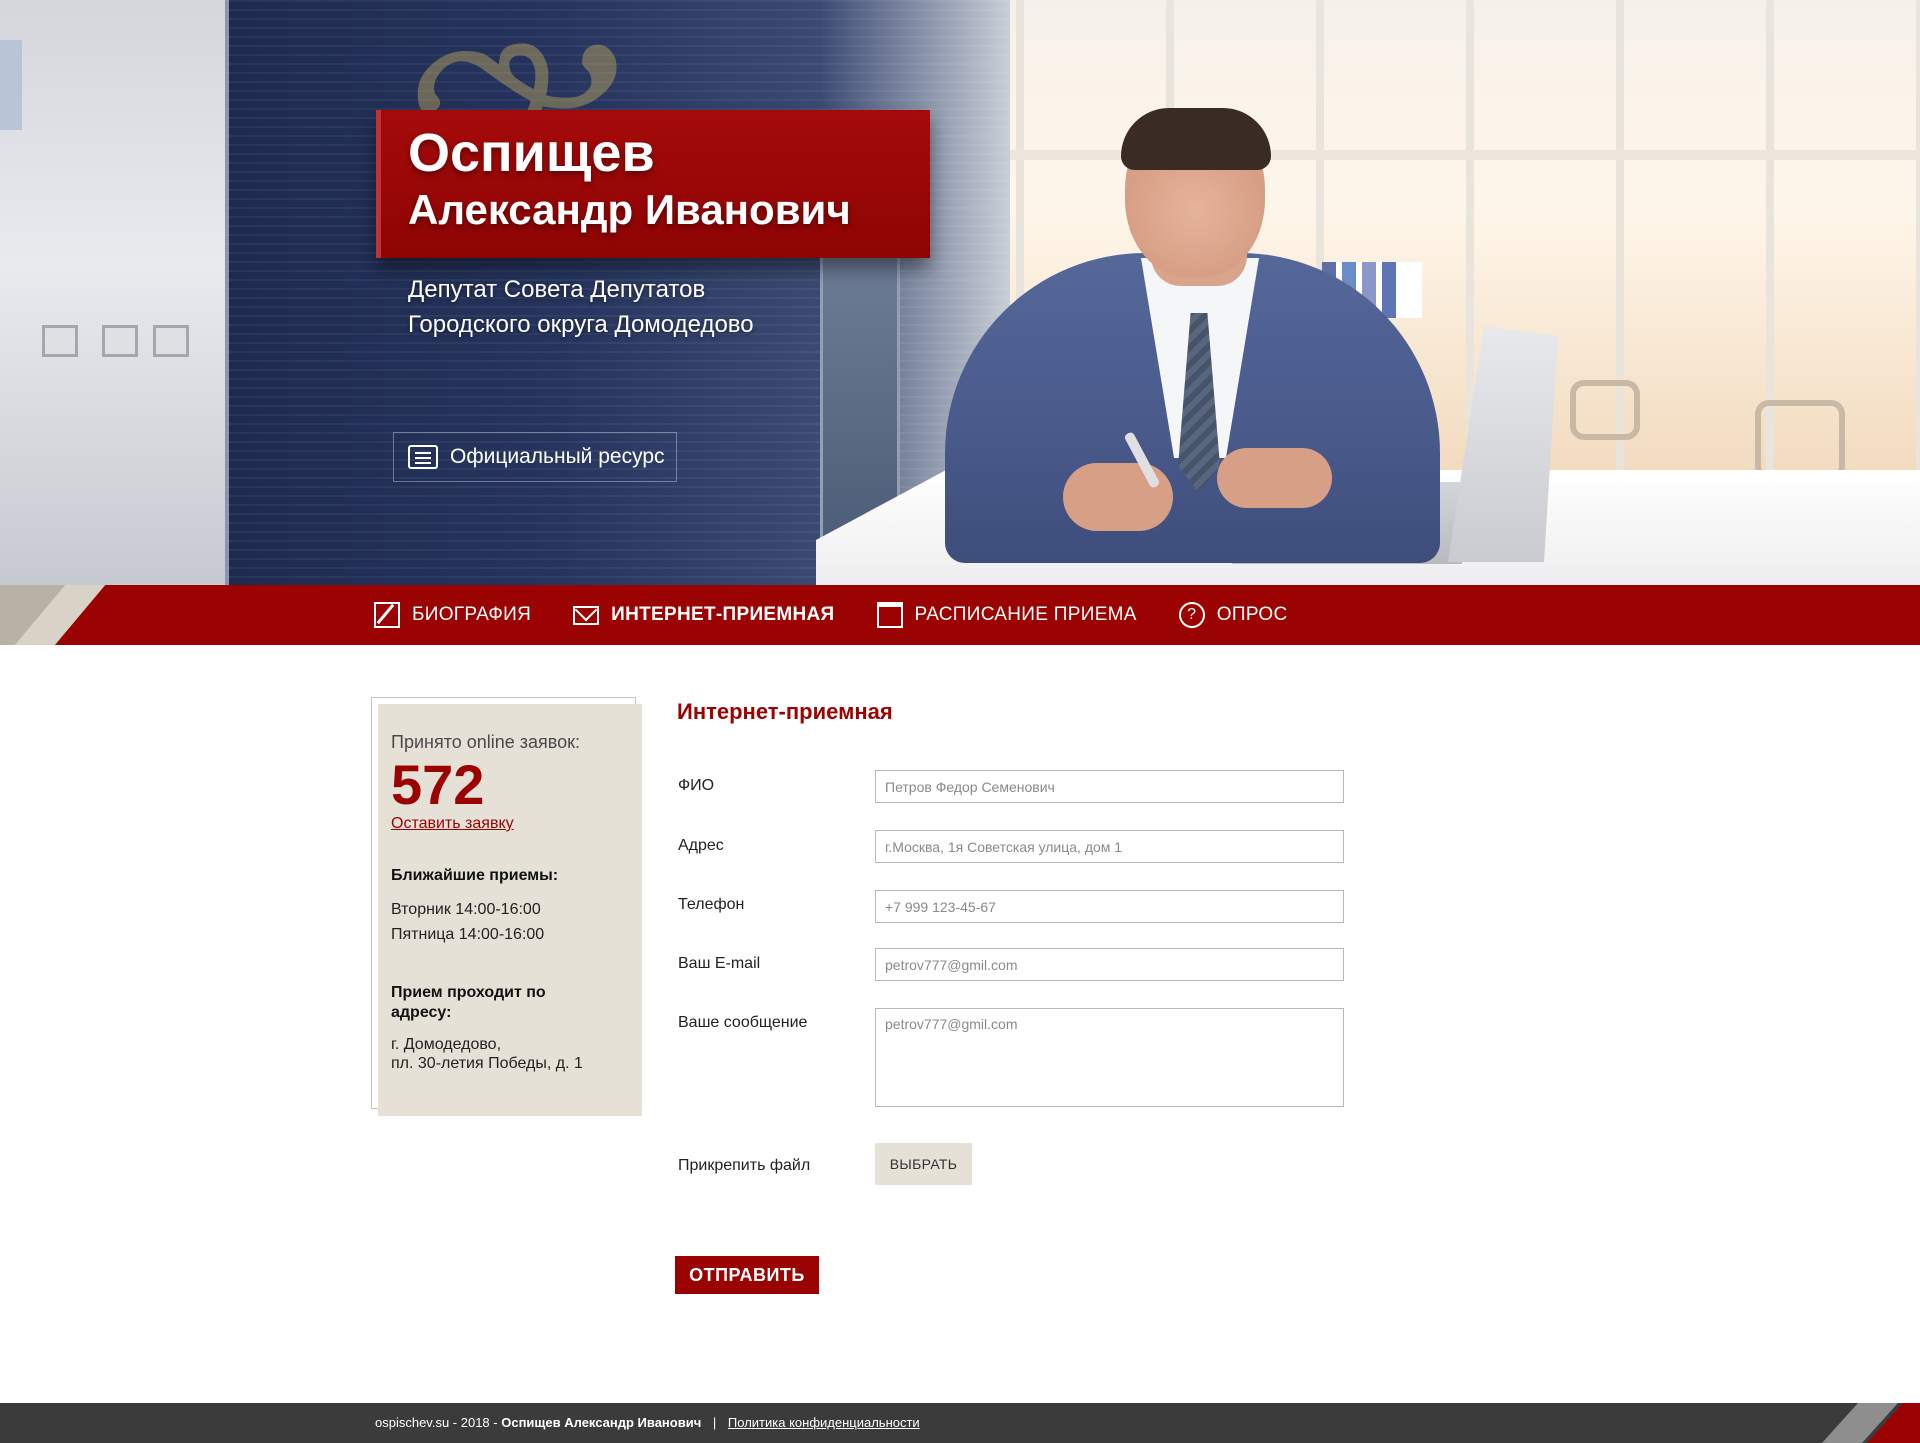 This screenshot has width=1920, height=1443. What do you see at coordinates (889, 615) in the screenshot?
I see `calendar-icon` at bounding box center [889, 615].